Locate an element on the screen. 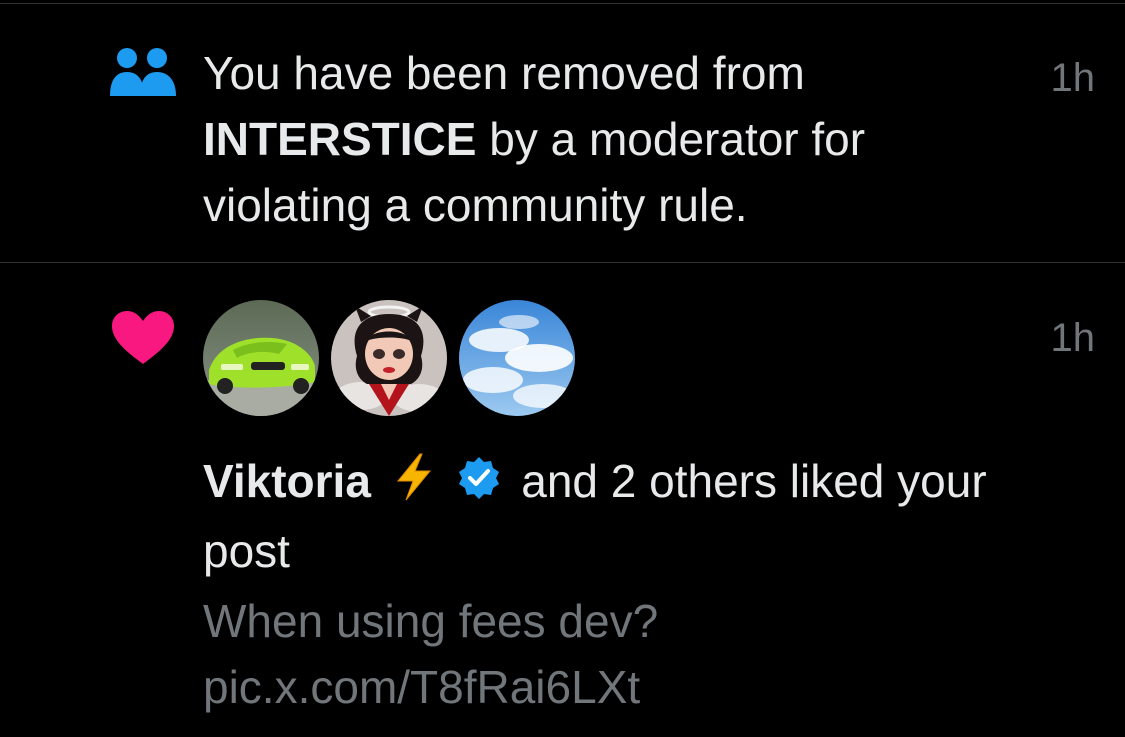 The width and height of the screenshot is (1125, 737). cartoon-girl-avatar is located at coordinates (389, 358).